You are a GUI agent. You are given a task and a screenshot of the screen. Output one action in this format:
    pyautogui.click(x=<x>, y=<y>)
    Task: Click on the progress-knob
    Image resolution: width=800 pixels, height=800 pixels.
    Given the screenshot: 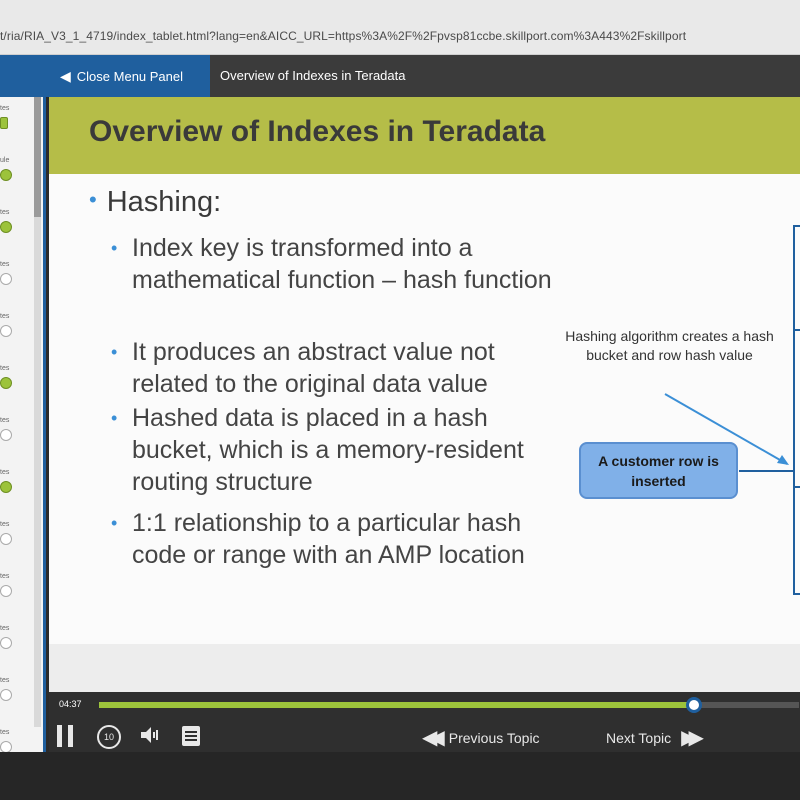 What is the action you would take?
    pyautogui.click(x=694, y=705)
    